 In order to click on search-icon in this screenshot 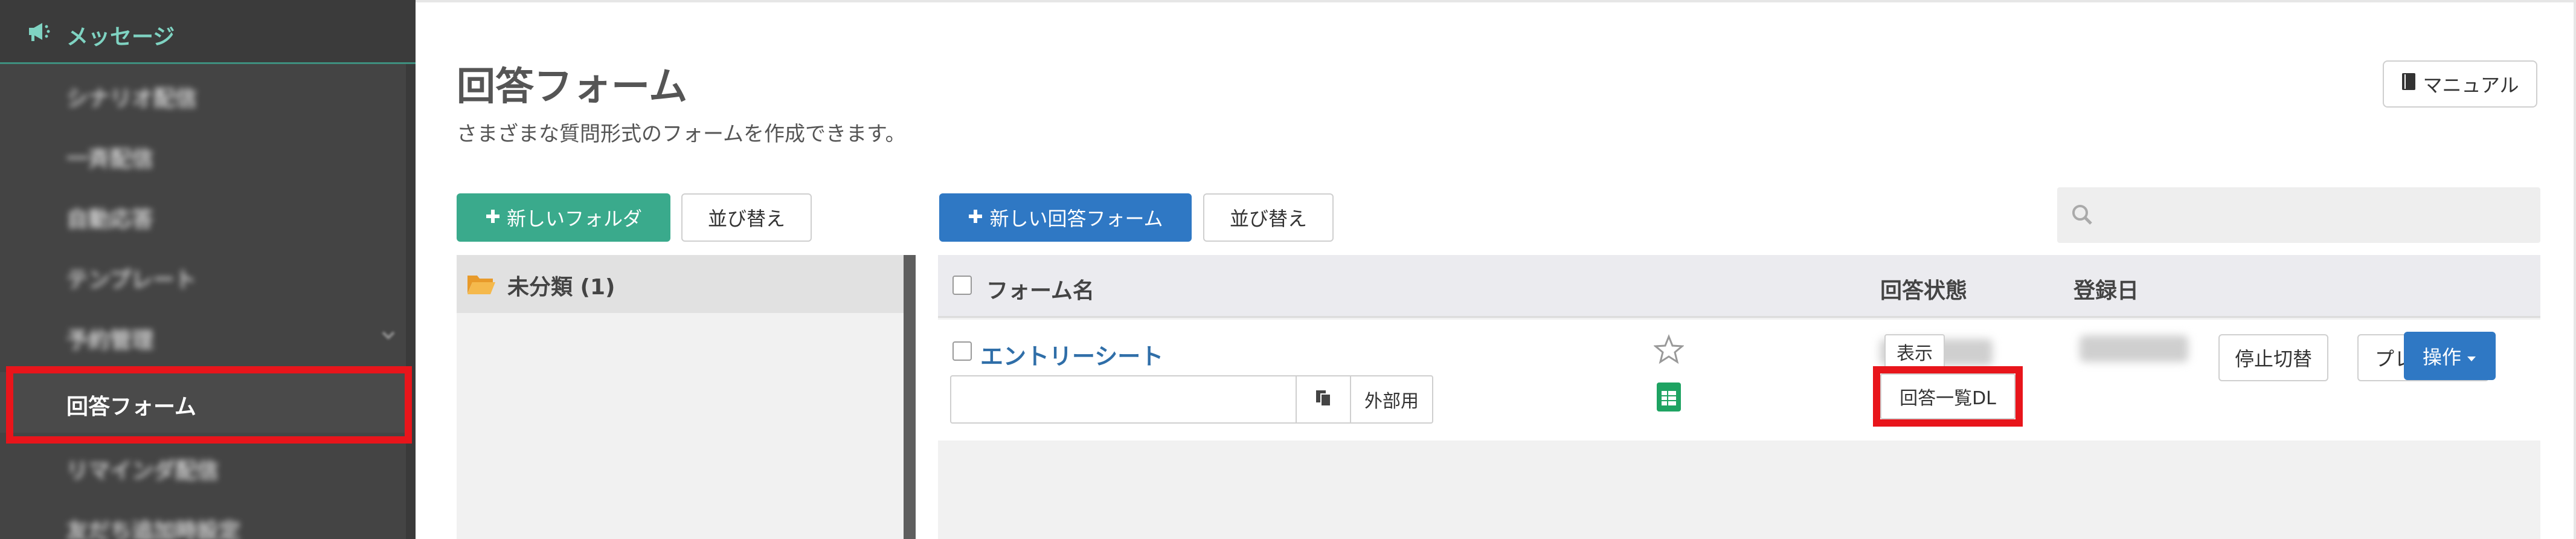, I will do `click(2082, 215)`.